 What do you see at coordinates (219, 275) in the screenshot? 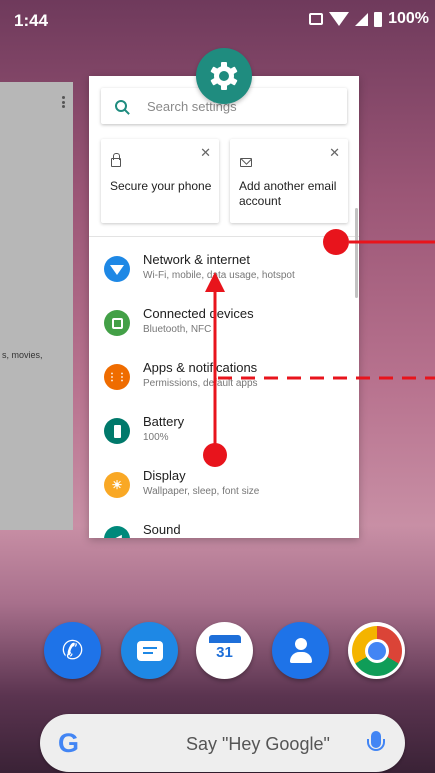
I see `item-subtitle: Wi-Fi, mobile, data usage, hotspot` at bounding box center [219, 275].